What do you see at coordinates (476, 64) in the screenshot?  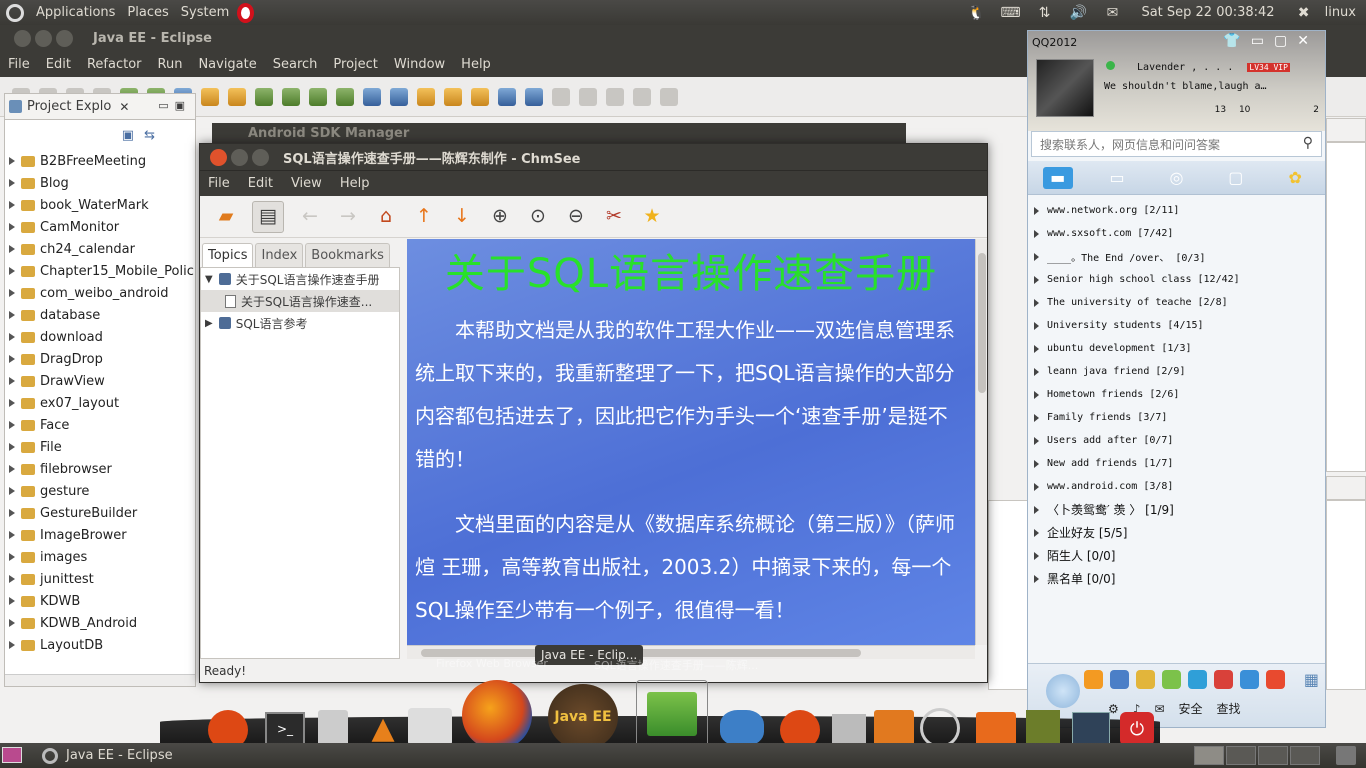 I see `eclipse-menu-help: Help` at bounding box center [476, 64].